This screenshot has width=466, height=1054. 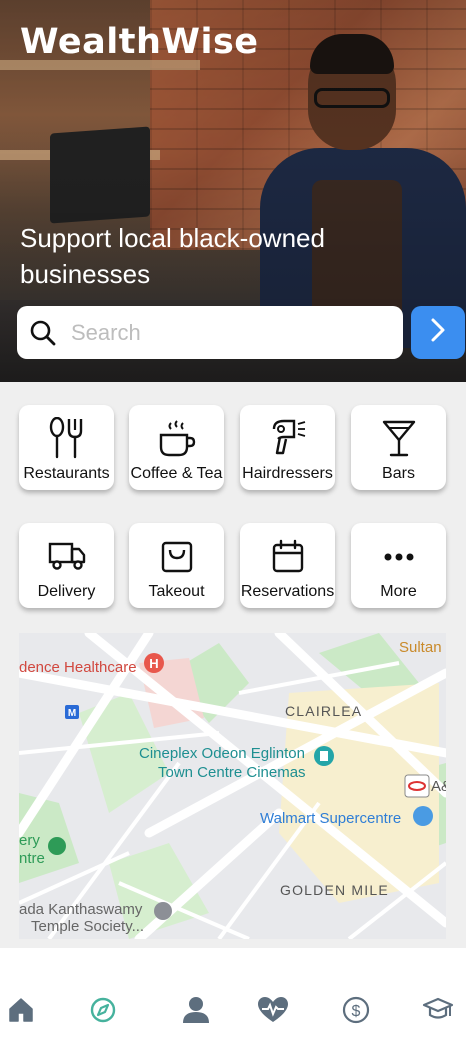 What do you see at coordinates (399, 438) in the screenshot?
I see `cocktail-glass-icon` at bounding box center [399, 438].